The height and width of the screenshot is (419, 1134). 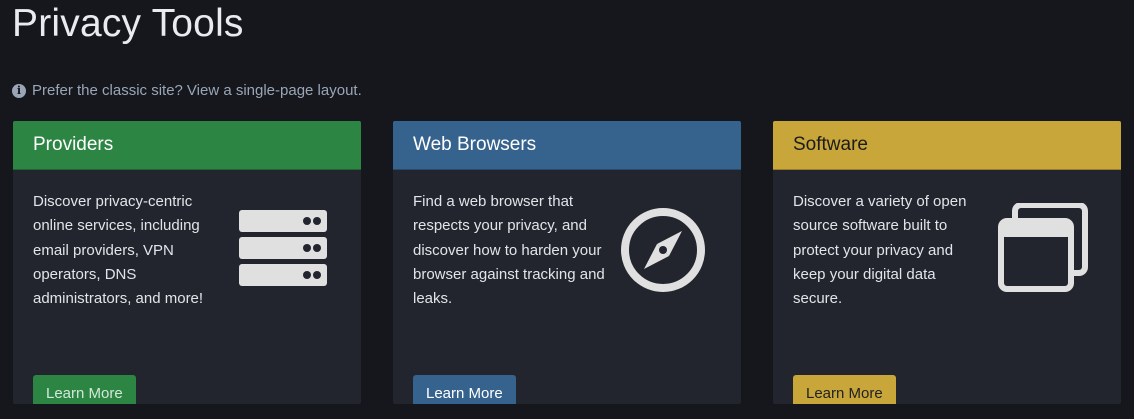 I want to click on info-icon: i, so click(x=19, y=91).